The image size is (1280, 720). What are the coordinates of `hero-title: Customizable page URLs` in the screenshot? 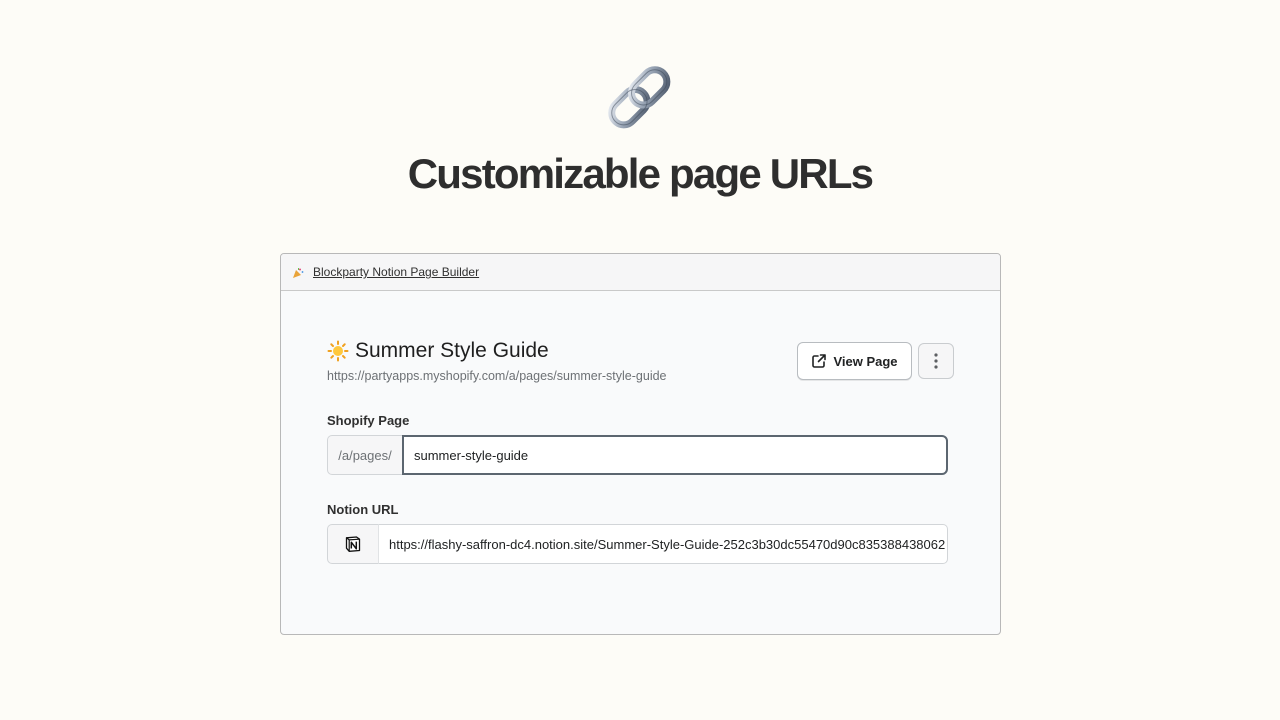 It's located at (640, 173).